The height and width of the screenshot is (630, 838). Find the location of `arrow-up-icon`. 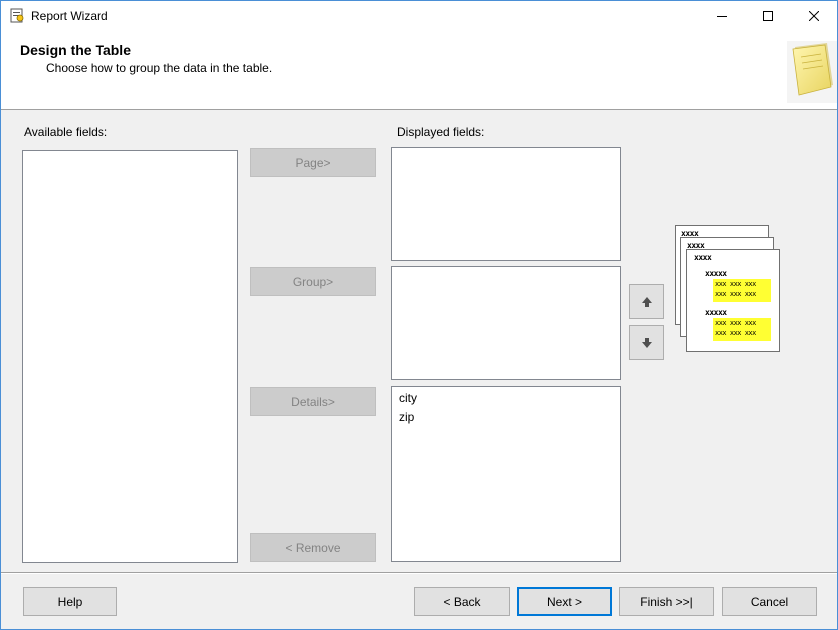

arrow-up-icon is located at coordinates (646, 301).